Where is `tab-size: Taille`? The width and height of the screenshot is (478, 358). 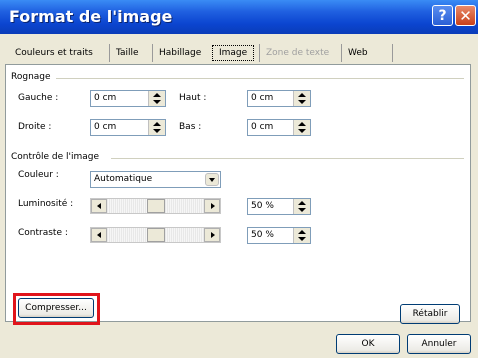
tab-size: Taille is located at coordinates (127, 53).